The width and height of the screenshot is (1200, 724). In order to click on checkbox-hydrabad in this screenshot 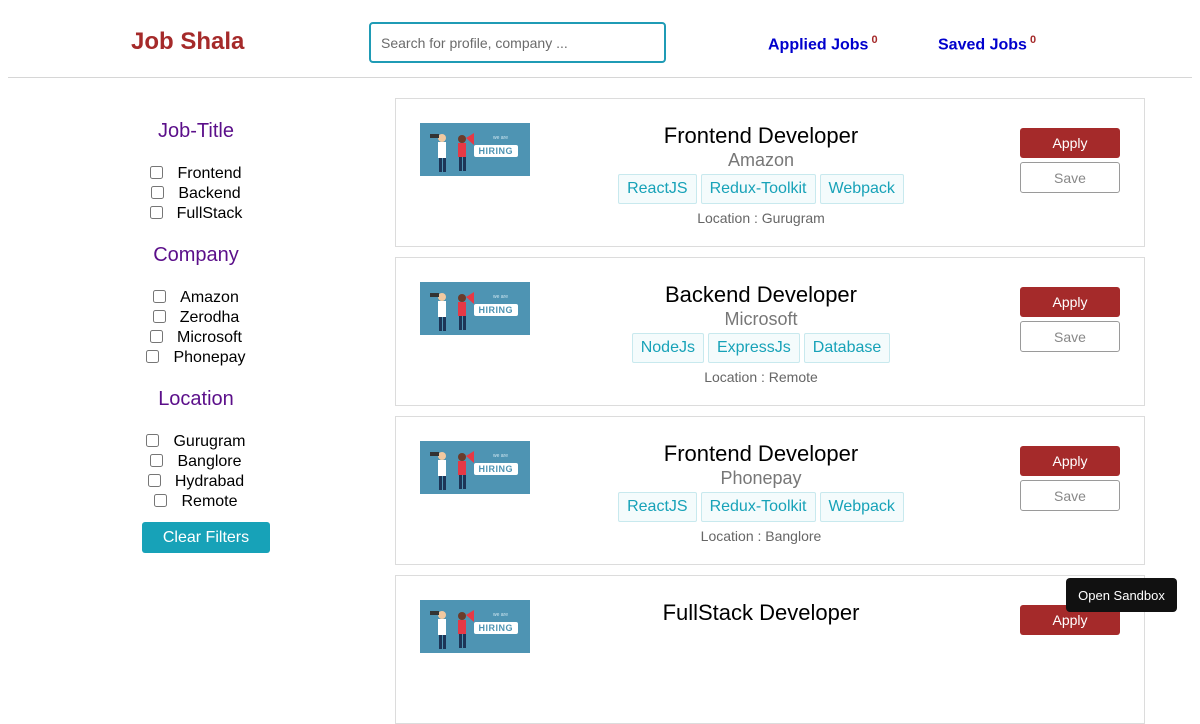, I will do `click(154, 480)`.